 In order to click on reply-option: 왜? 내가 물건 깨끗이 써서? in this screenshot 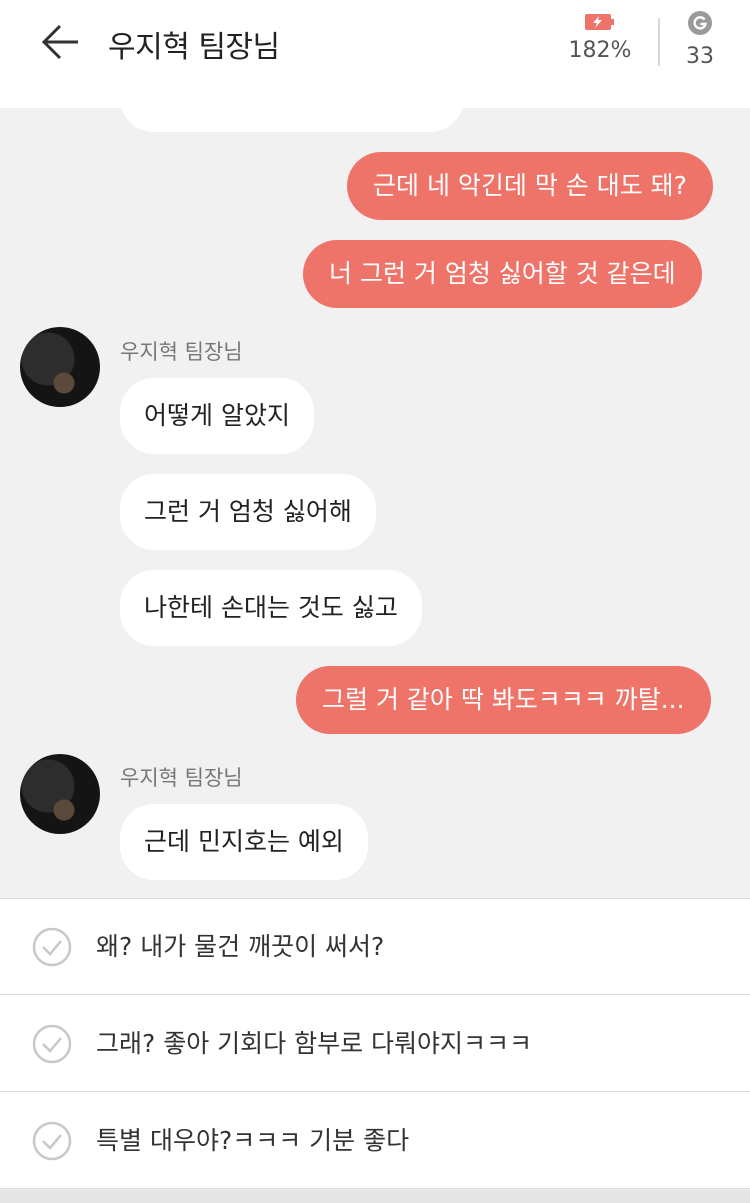, I will do `click(375, 947)`.